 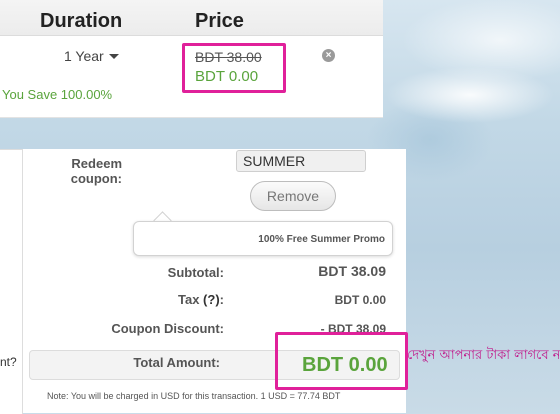 I want to click on price-highlight-box, so click(x=234, y=68).